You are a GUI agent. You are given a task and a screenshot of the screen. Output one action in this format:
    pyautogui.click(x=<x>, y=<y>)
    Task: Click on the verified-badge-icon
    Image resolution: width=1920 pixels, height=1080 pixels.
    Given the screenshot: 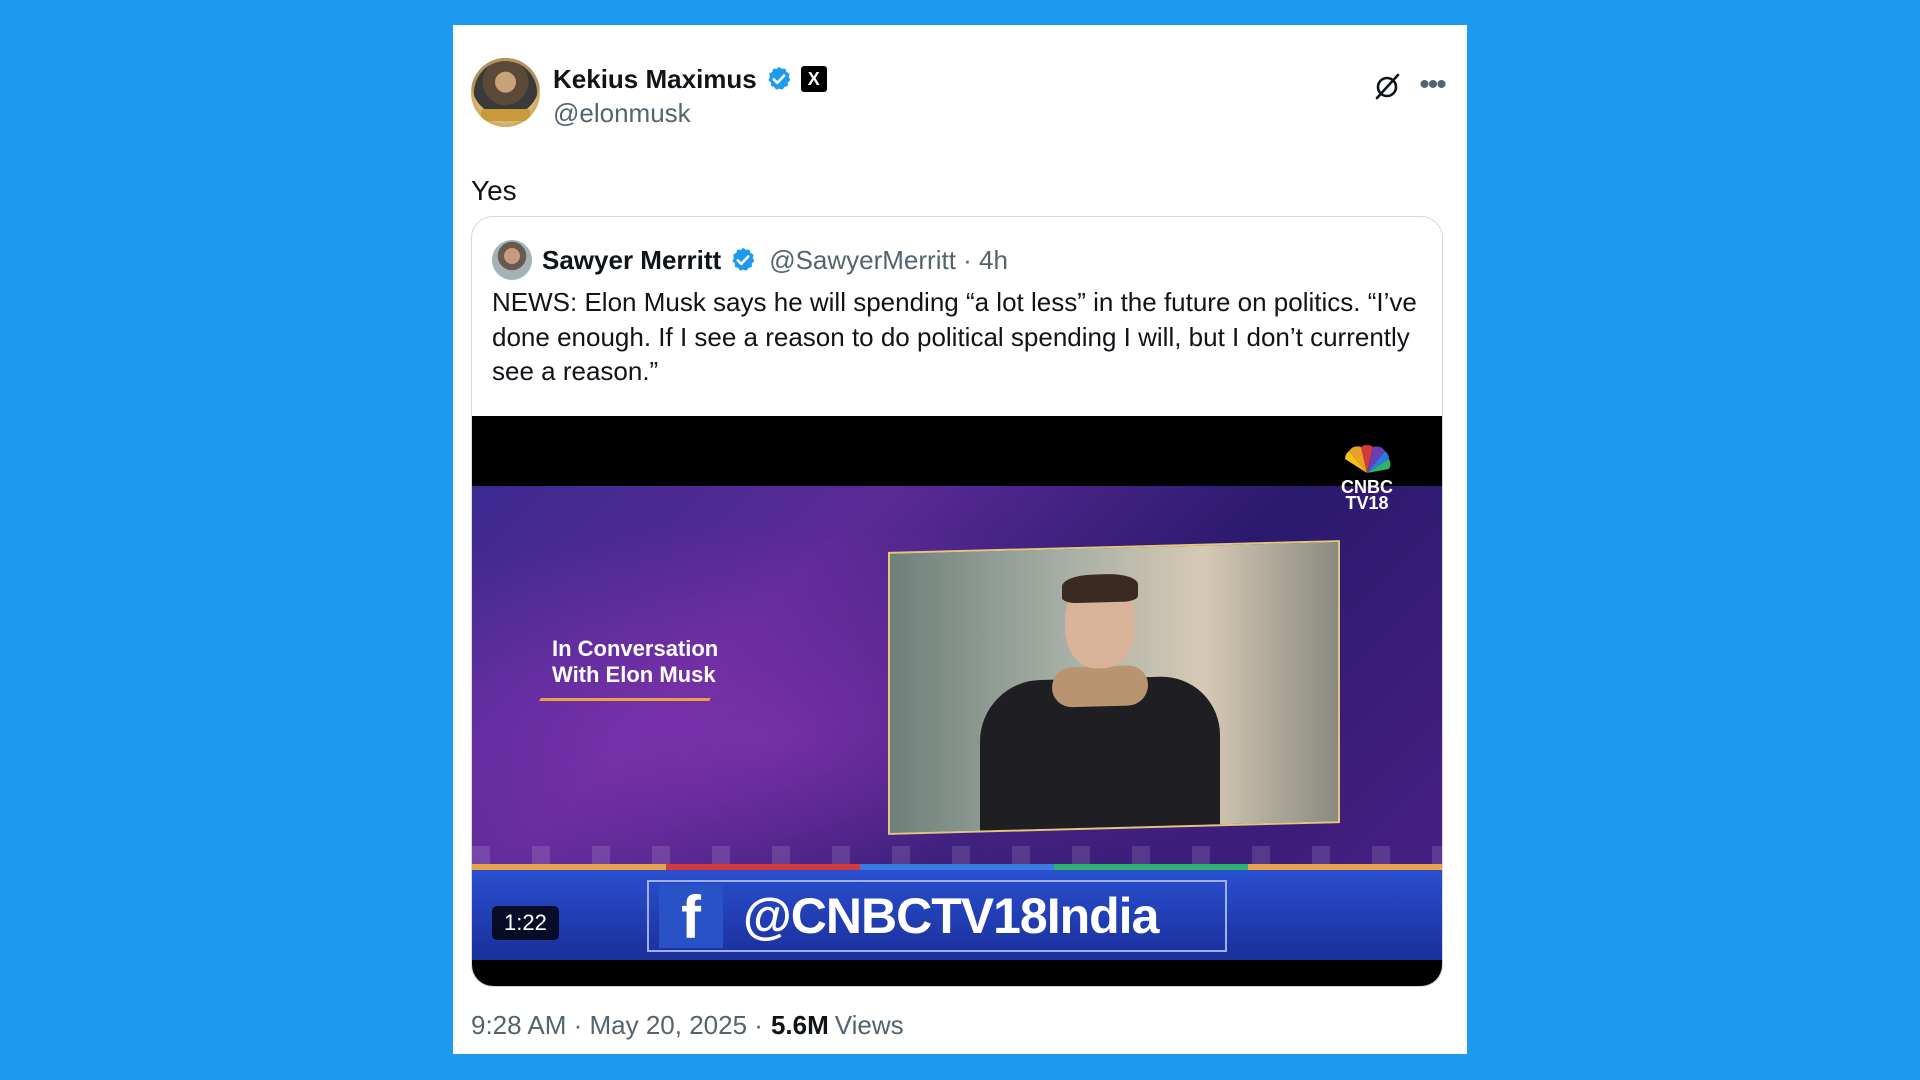 What is the action you would take?
    pyautogui.click(x=779, y=78)
    